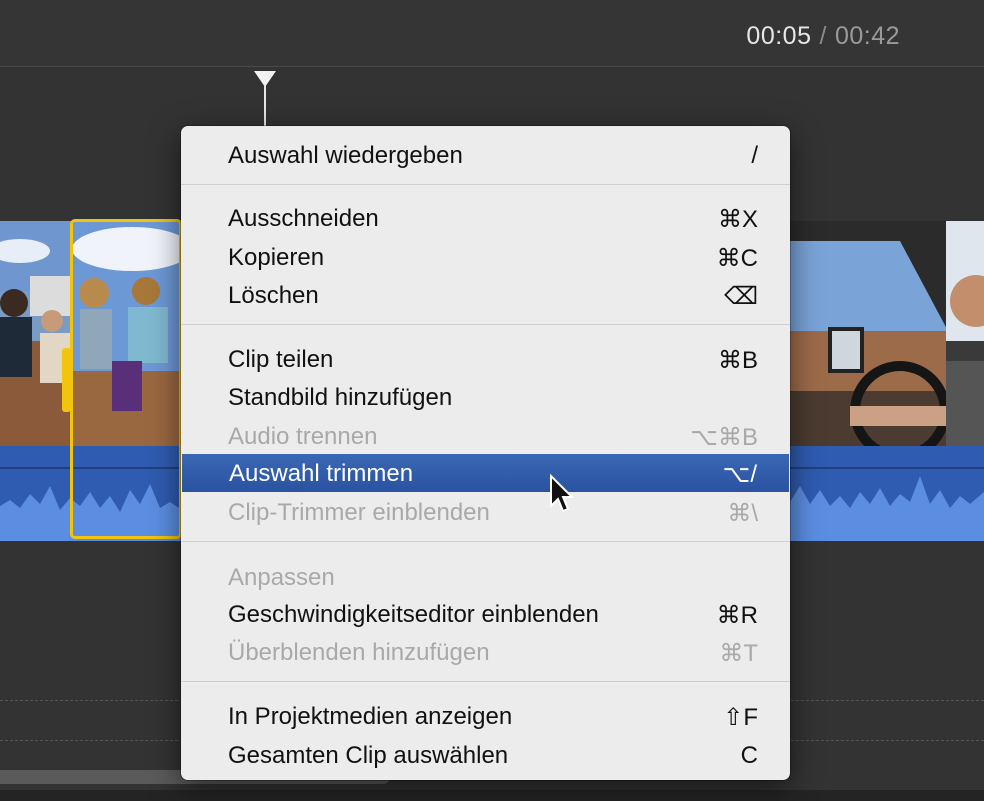 The height and width of the screenshot is (801, 984). Describe the element at coordinates (485, 577) in the screenshot. I see `menu-item-anpassen: Anpassen` at that location.